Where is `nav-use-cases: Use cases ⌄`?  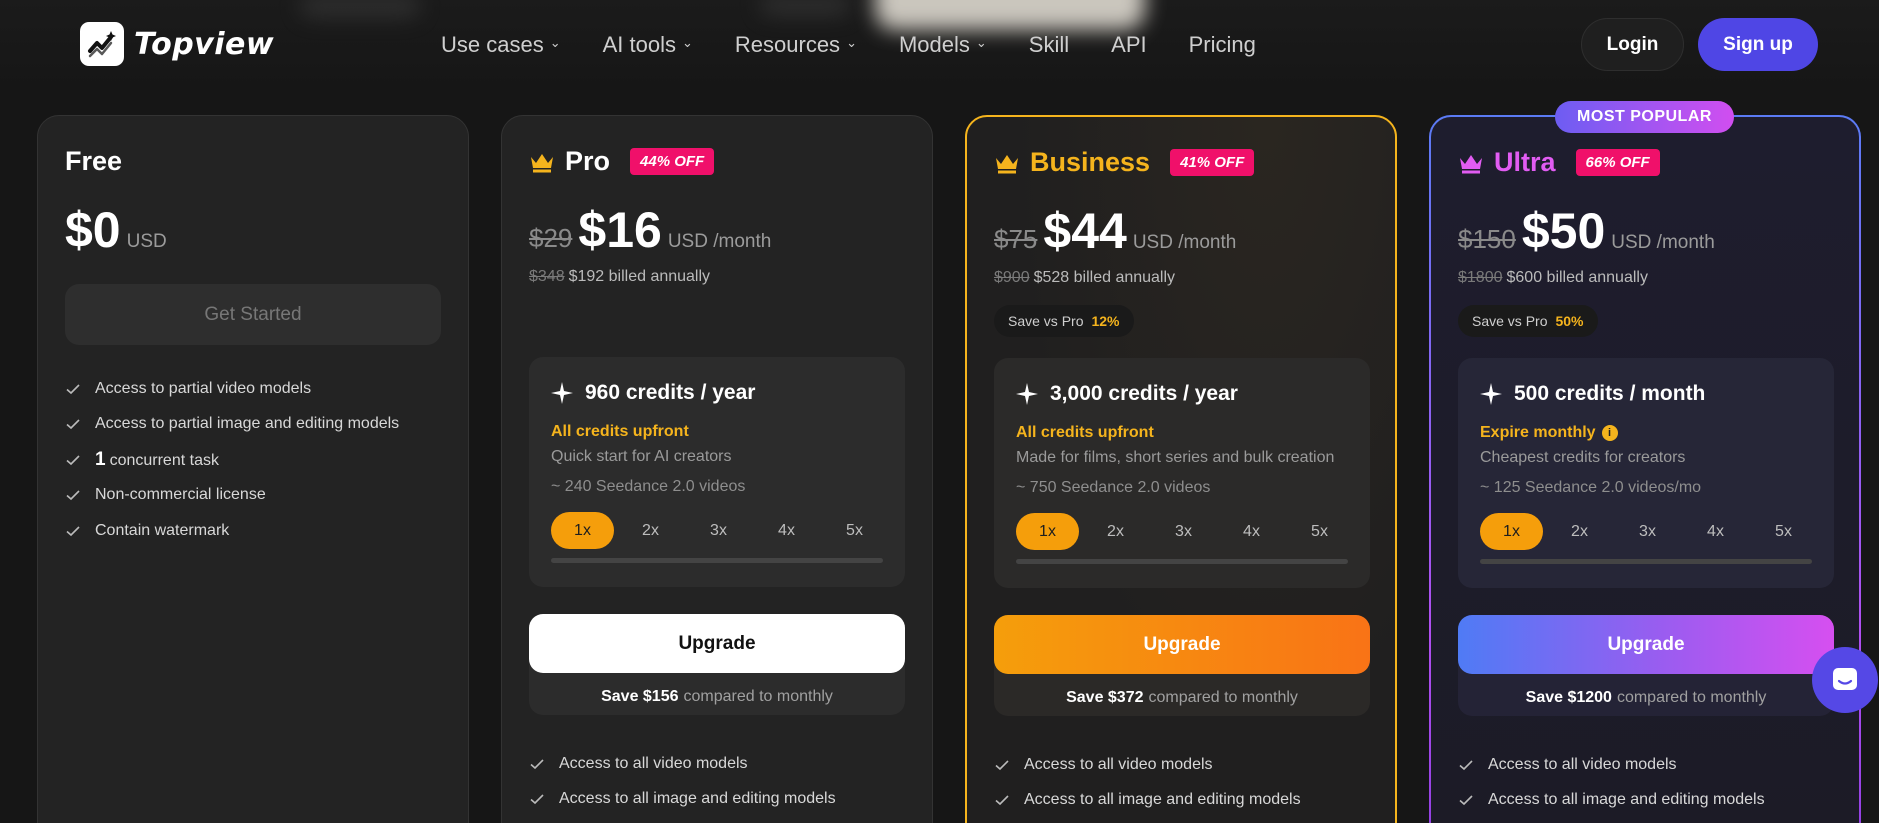 nav-use-cases: Use cases ⌄ is located at coordinates (501, 45).